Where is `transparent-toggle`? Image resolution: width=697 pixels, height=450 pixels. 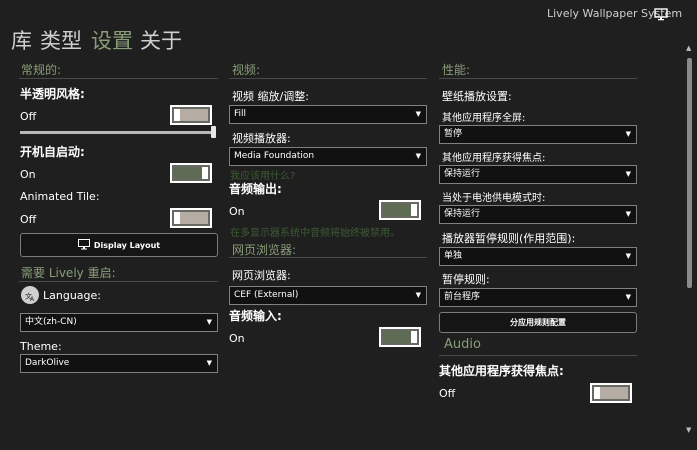 transparent-toggle is located at coordinates (191, 115).